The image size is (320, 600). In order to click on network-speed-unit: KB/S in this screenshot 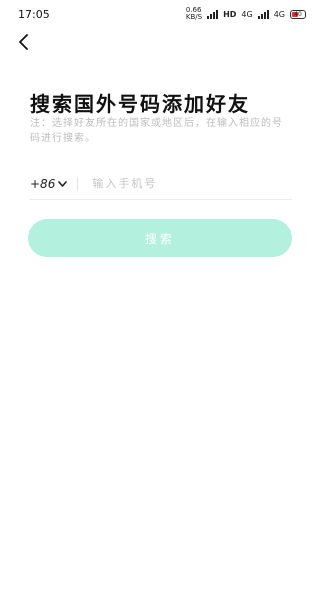, I will do `click(194, 17)`.